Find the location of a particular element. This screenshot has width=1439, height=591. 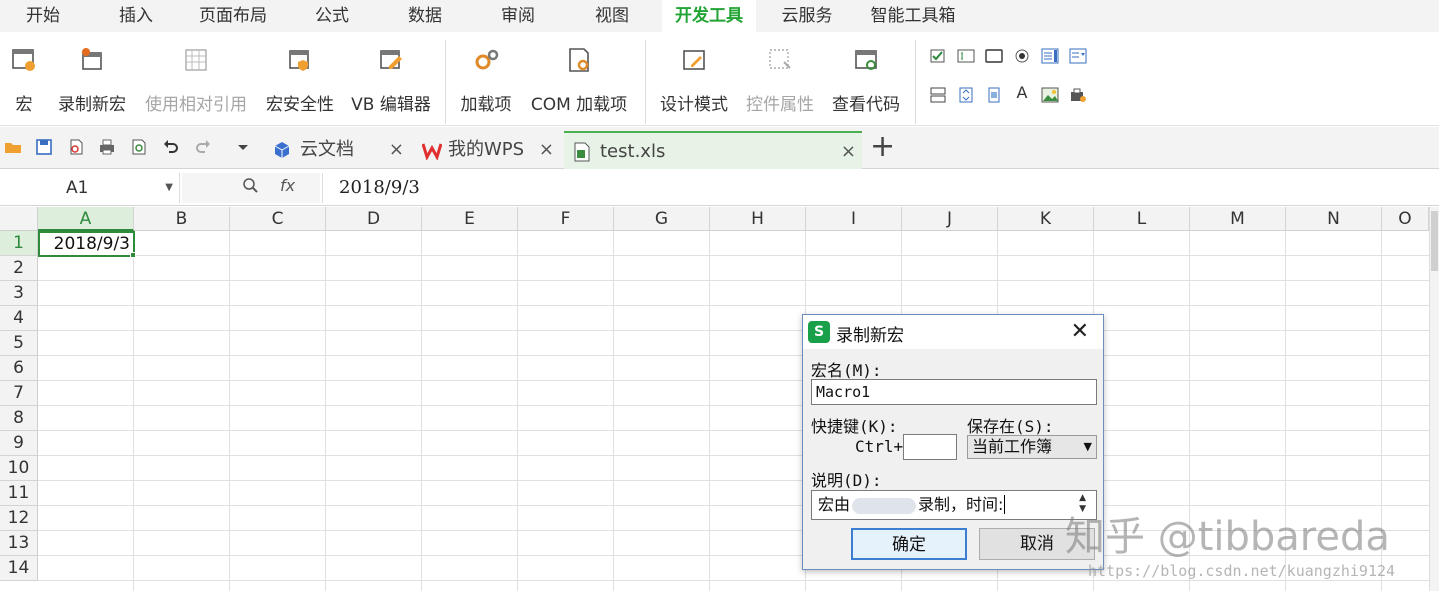

tab-smart-toolbox: 智能工具箱 is located at coordinates (913, 16).